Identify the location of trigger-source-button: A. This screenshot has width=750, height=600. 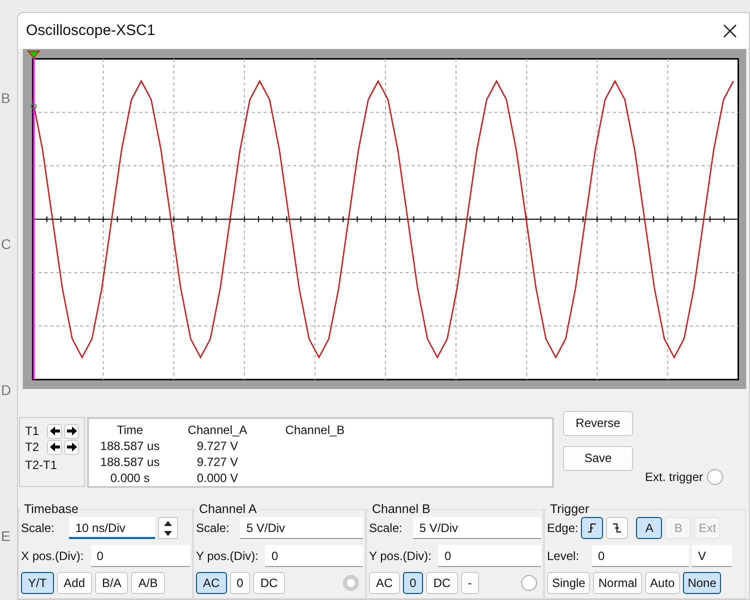
(649, 528).